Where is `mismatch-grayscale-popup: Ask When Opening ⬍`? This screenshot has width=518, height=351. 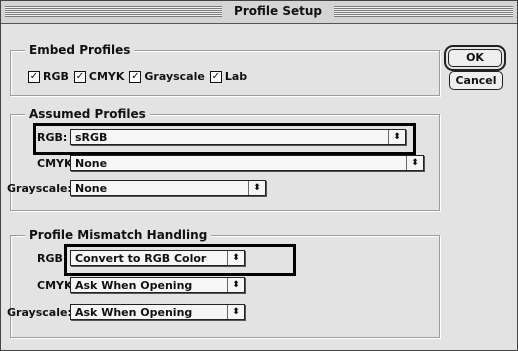
mismatch-grayscale-popup: Ask When Opening ⬍ is located at coordinates (157, 312).